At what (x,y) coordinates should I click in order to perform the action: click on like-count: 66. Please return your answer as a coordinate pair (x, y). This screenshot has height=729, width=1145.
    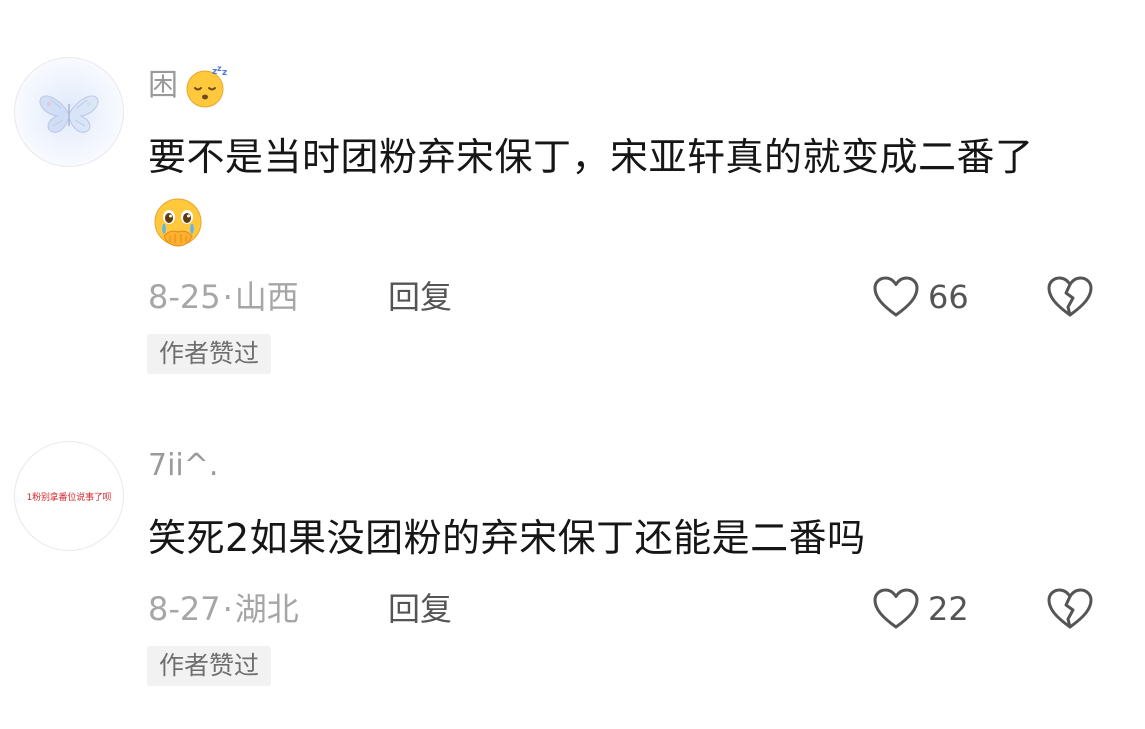
    Looking at the image, I should click on (948, 297).